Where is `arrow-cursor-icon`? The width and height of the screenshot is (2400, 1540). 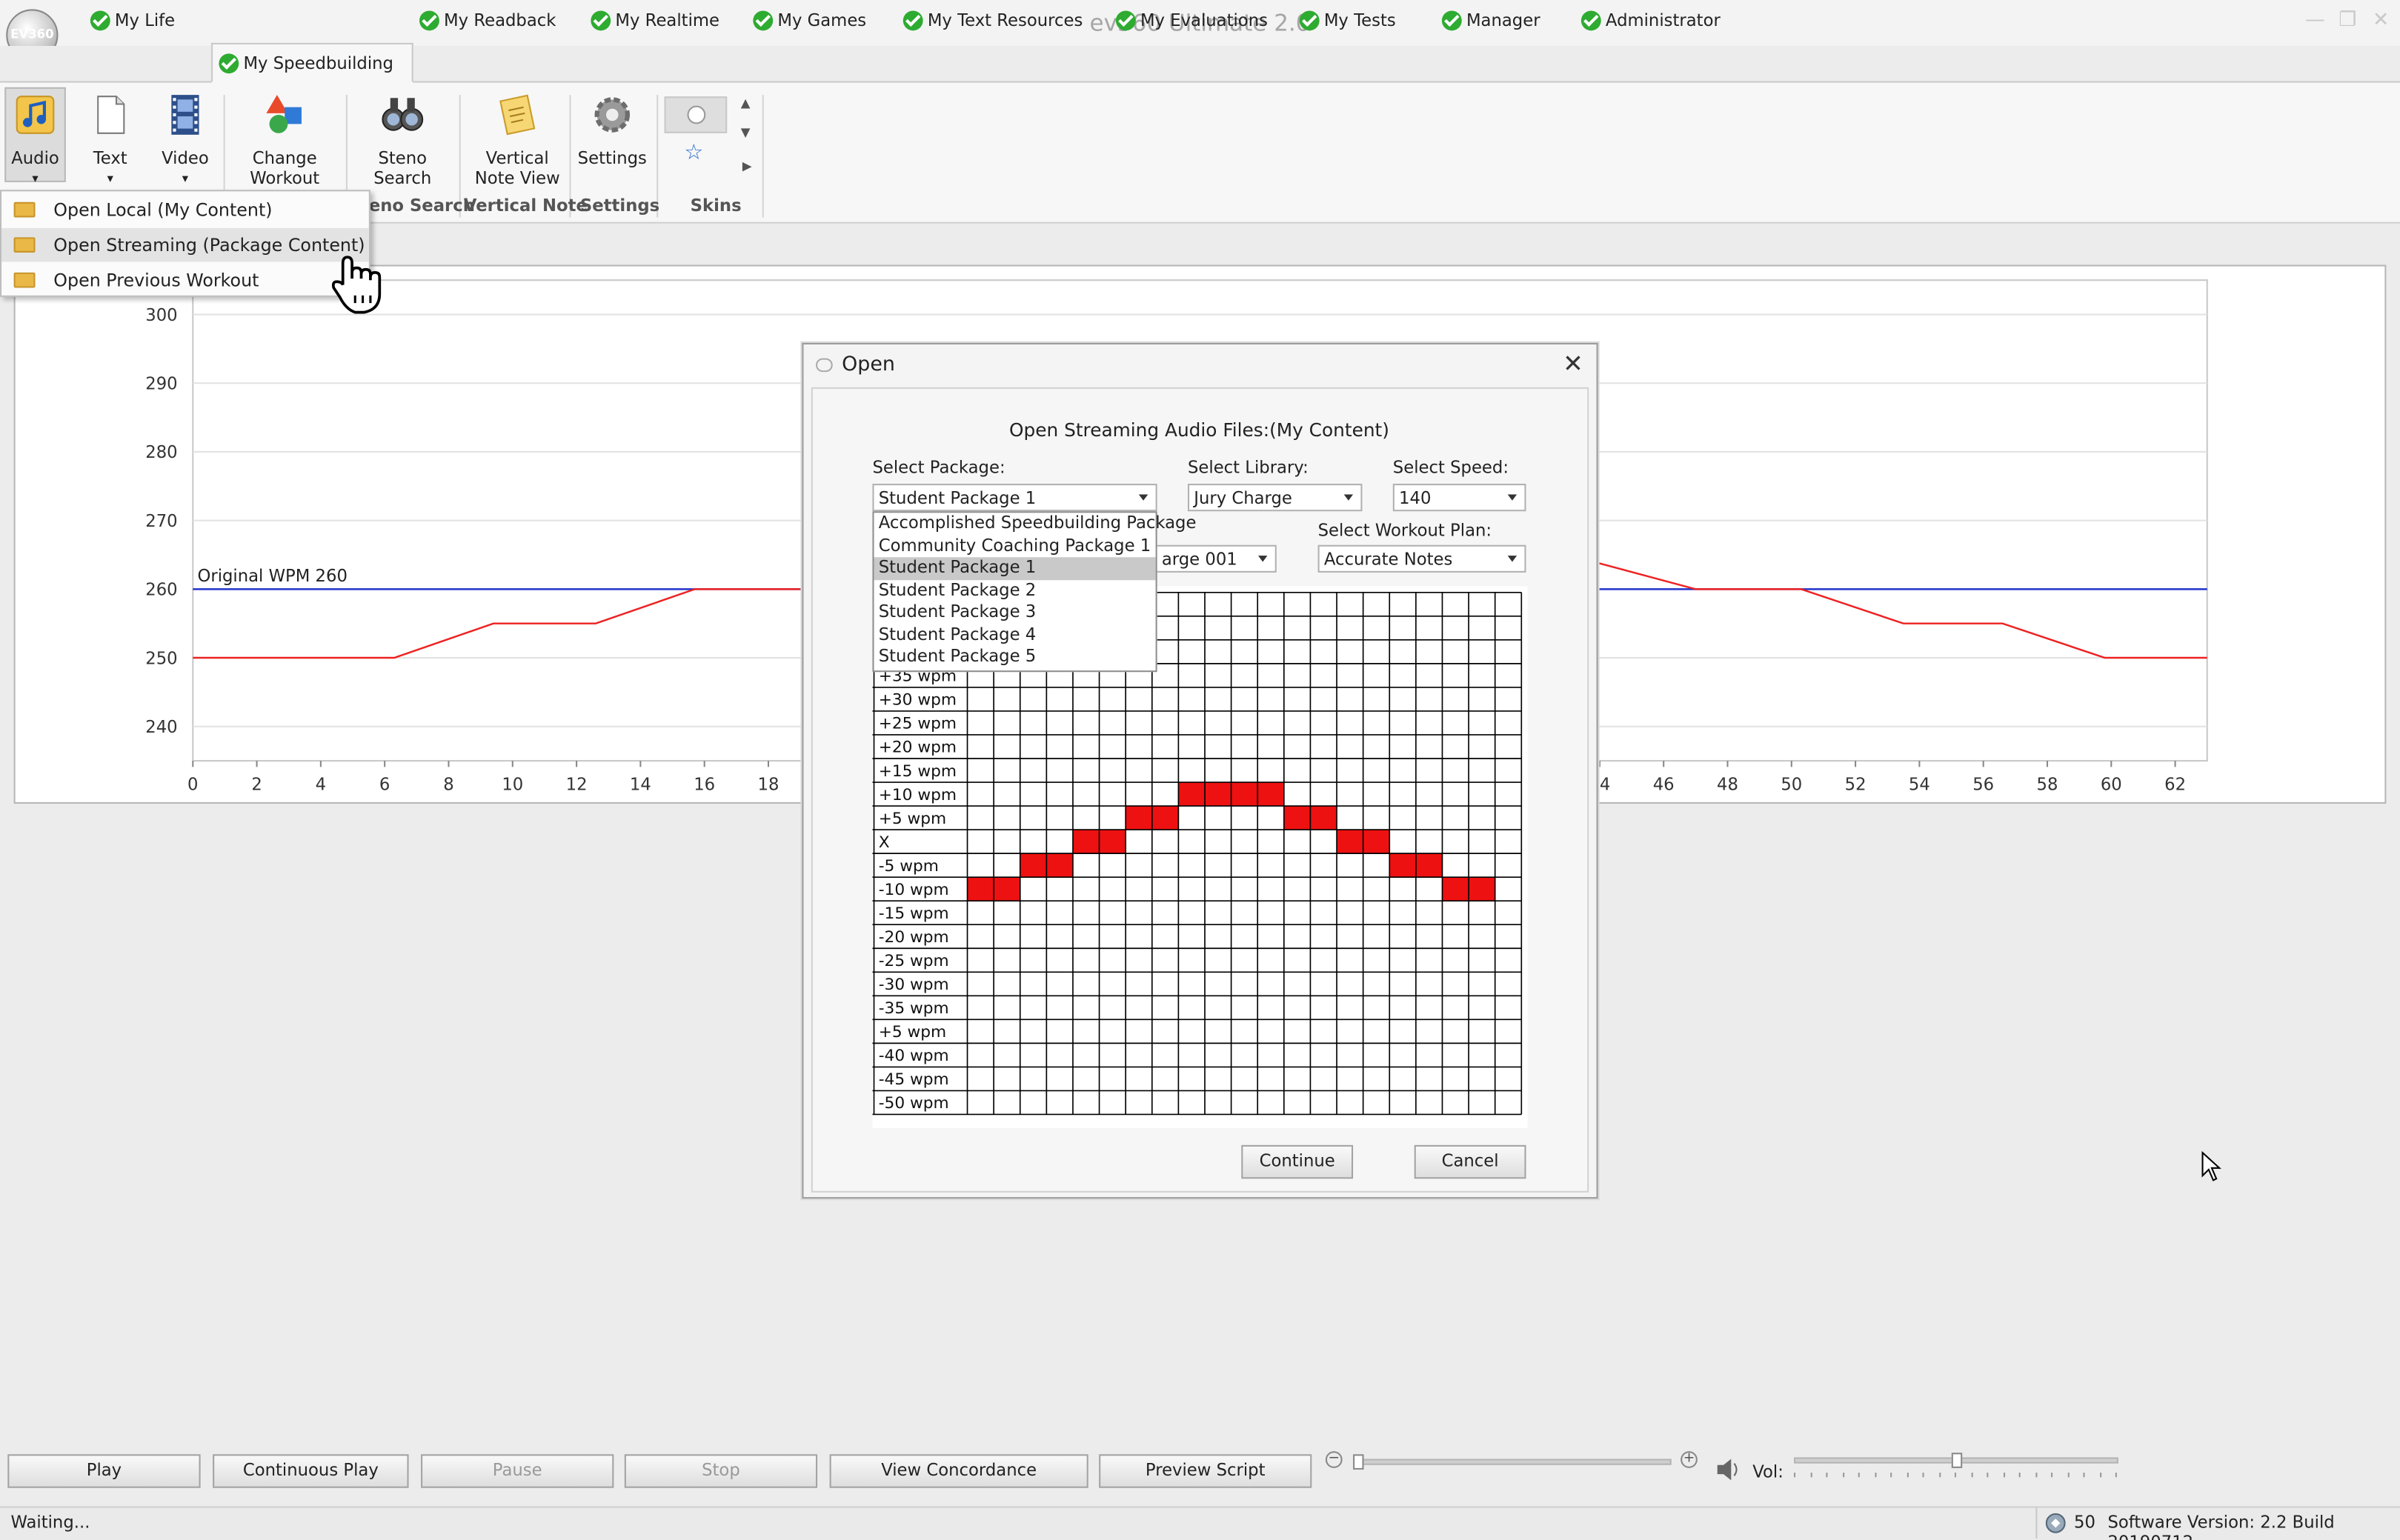 arrow-cursor-icon is located at coordinates (2211, 1166).